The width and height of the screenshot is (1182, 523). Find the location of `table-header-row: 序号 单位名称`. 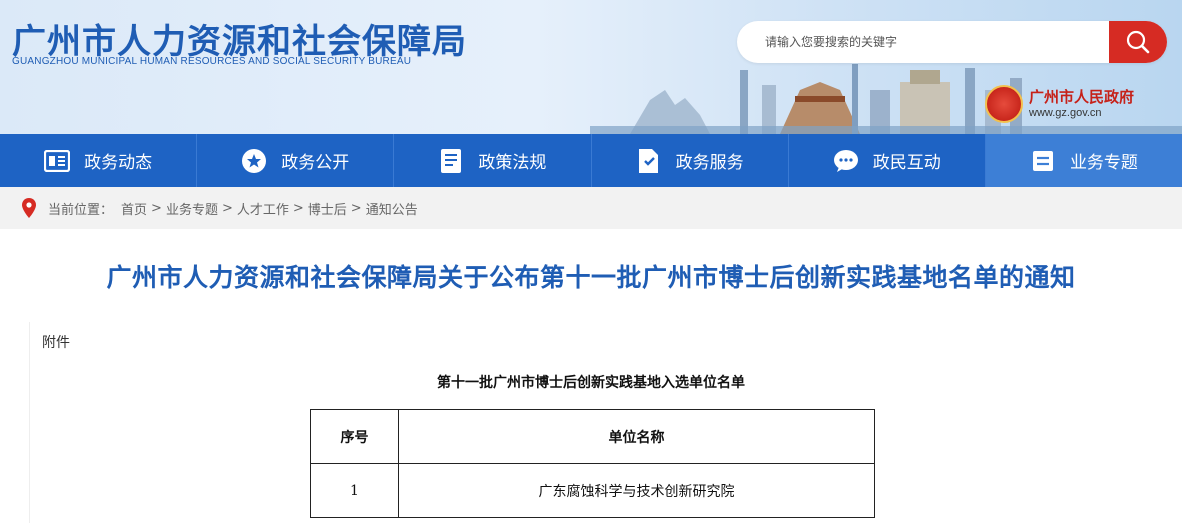

table-header-row: 序号 单位名称 is located at coordinates (592, 436).